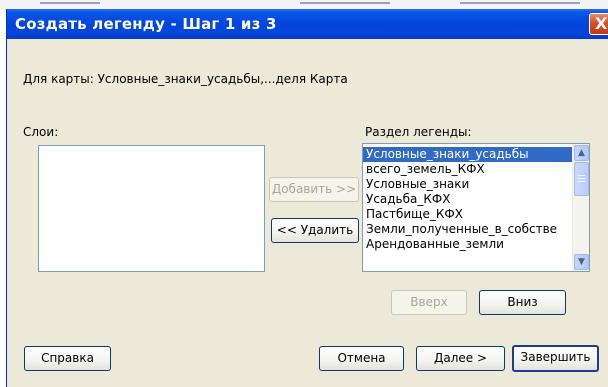  I want to click on legend-item: Арендованные_земли, so click(476, 244).